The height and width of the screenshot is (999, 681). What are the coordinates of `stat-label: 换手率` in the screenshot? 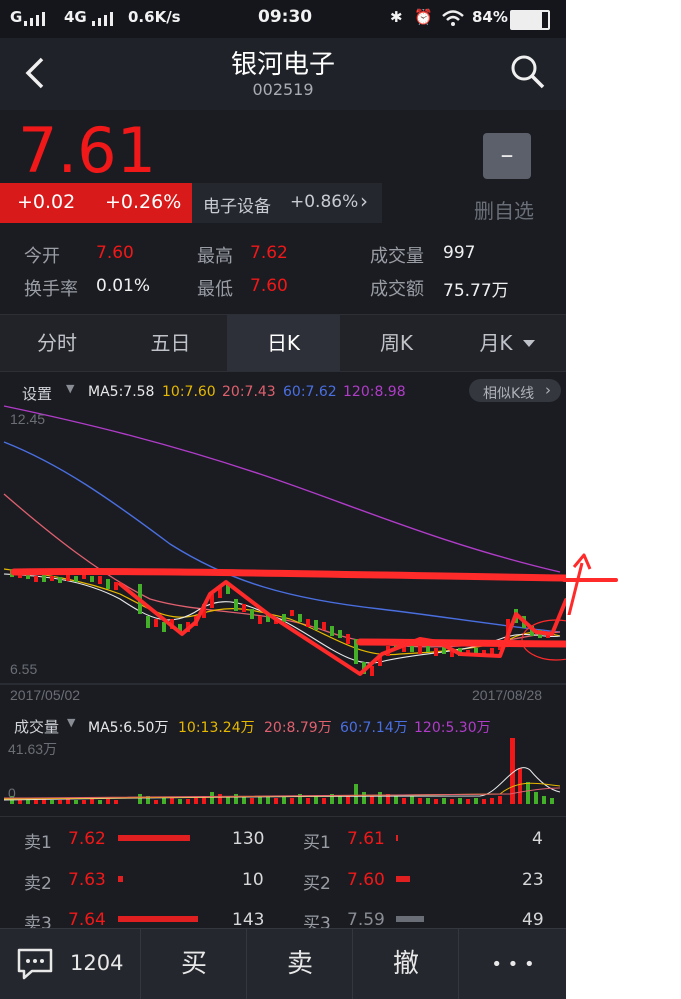 It's located at (51, 289).